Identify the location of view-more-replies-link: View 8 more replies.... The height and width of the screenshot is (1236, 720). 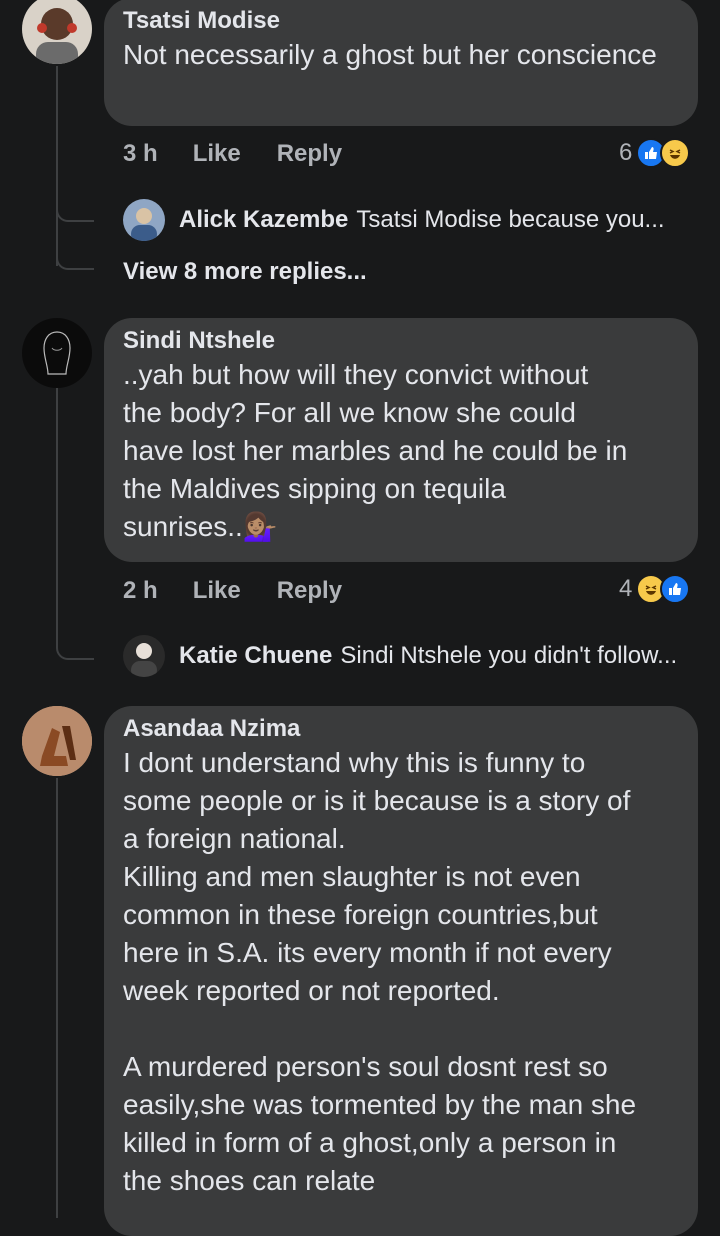
(245, 272).